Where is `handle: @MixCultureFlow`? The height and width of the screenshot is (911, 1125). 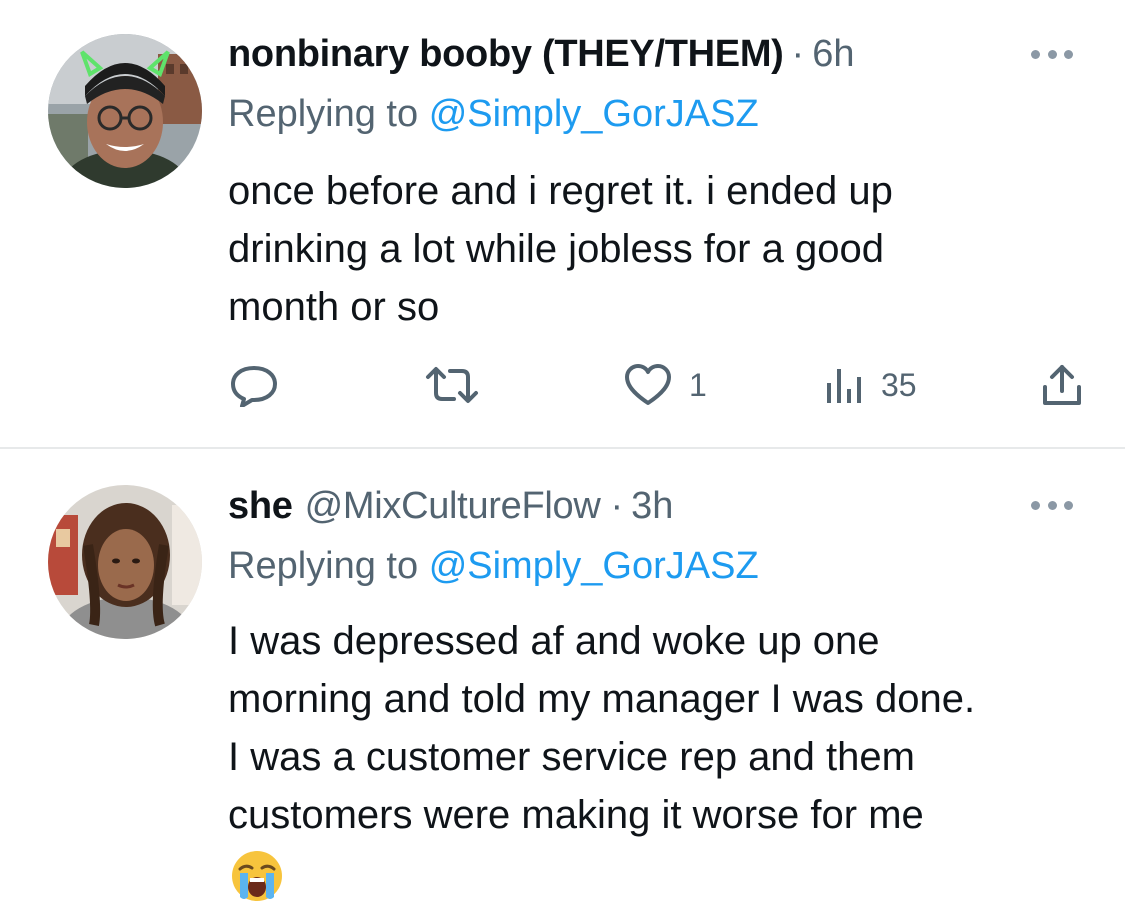
handle: @MixCultureFlow is located at coordinates (453, 506).